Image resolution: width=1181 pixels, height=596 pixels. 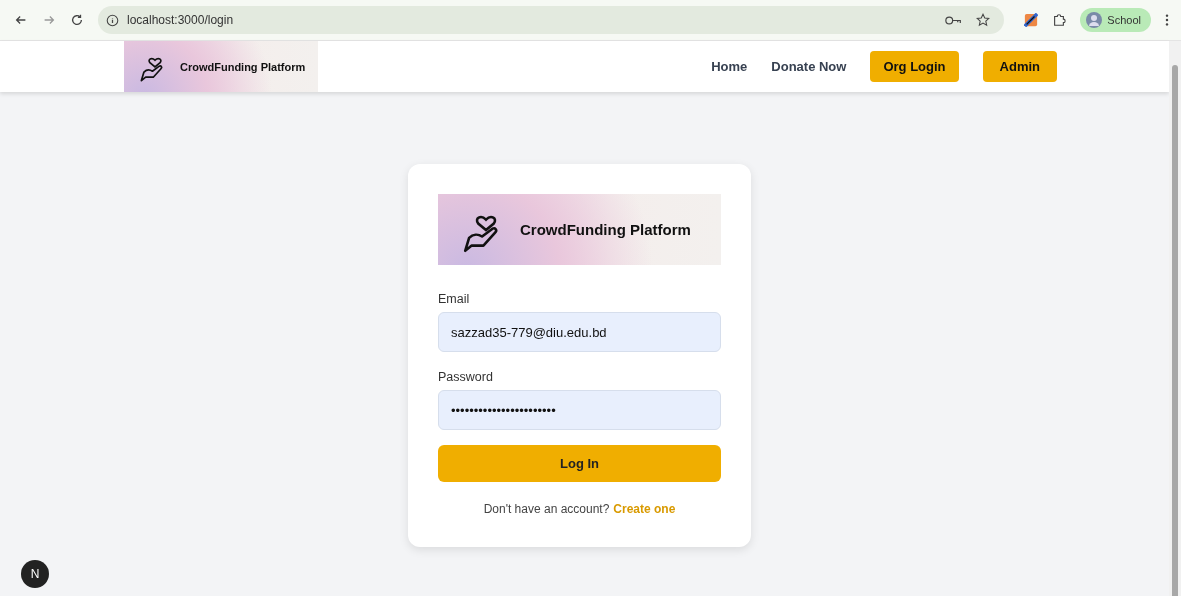 What do you see at coordinates (579, 410) in the screenshot?
I see `input-field: •••••••••••••••••••••••` at bounding box center [579, 410].